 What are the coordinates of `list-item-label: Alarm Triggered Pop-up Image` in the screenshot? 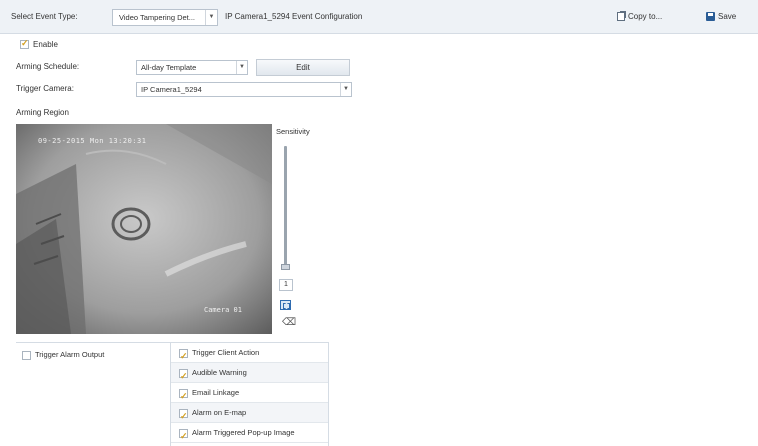 It's located at (243, 432).